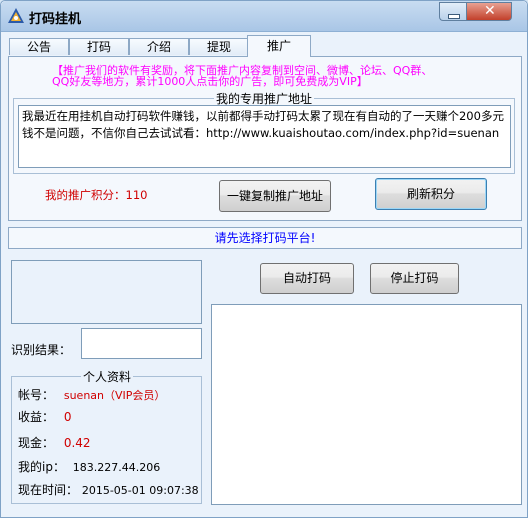  Describe the element at coordinates (77, 443) in the screenshot. I see `cash-value: 0.42` at that location.